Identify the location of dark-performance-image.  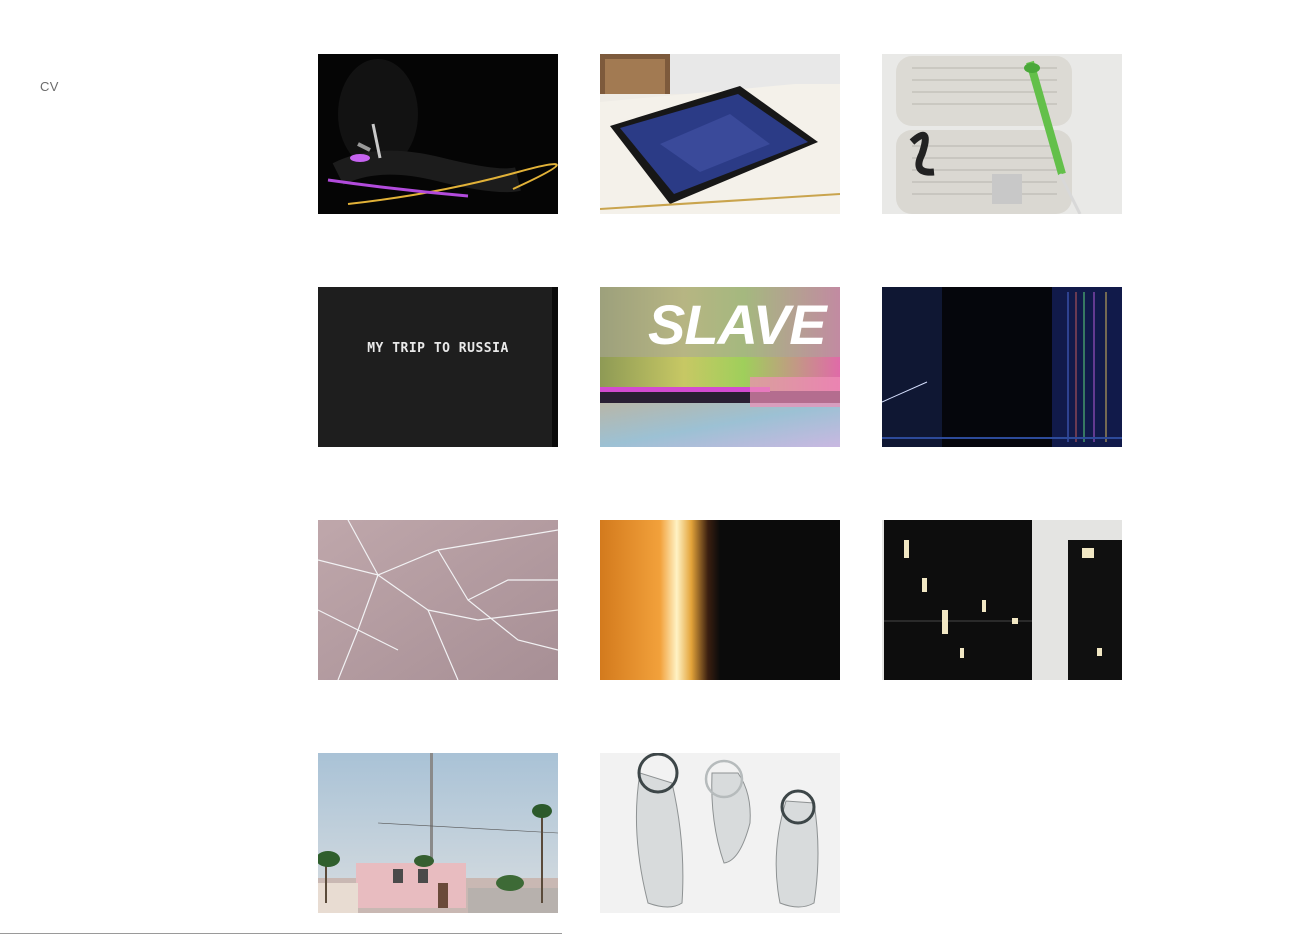
(438, 134).